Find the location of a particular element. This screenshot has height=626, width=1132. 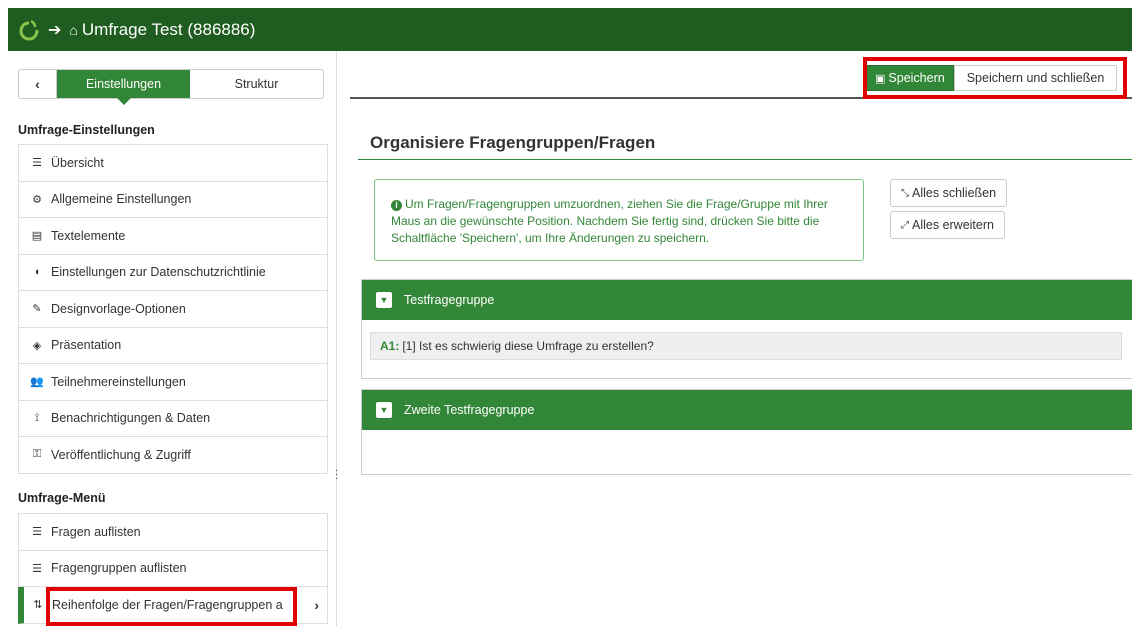

survey-title: Umfrage Test (886886) is located at coordinates (169, 30).